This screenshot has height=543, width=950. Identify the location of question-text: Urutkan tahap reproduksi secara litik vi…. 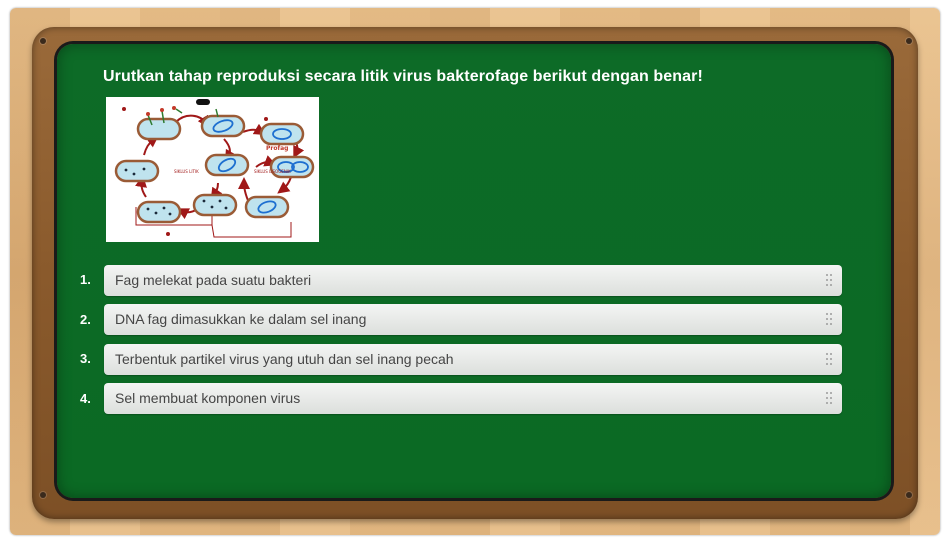
(403, 76).